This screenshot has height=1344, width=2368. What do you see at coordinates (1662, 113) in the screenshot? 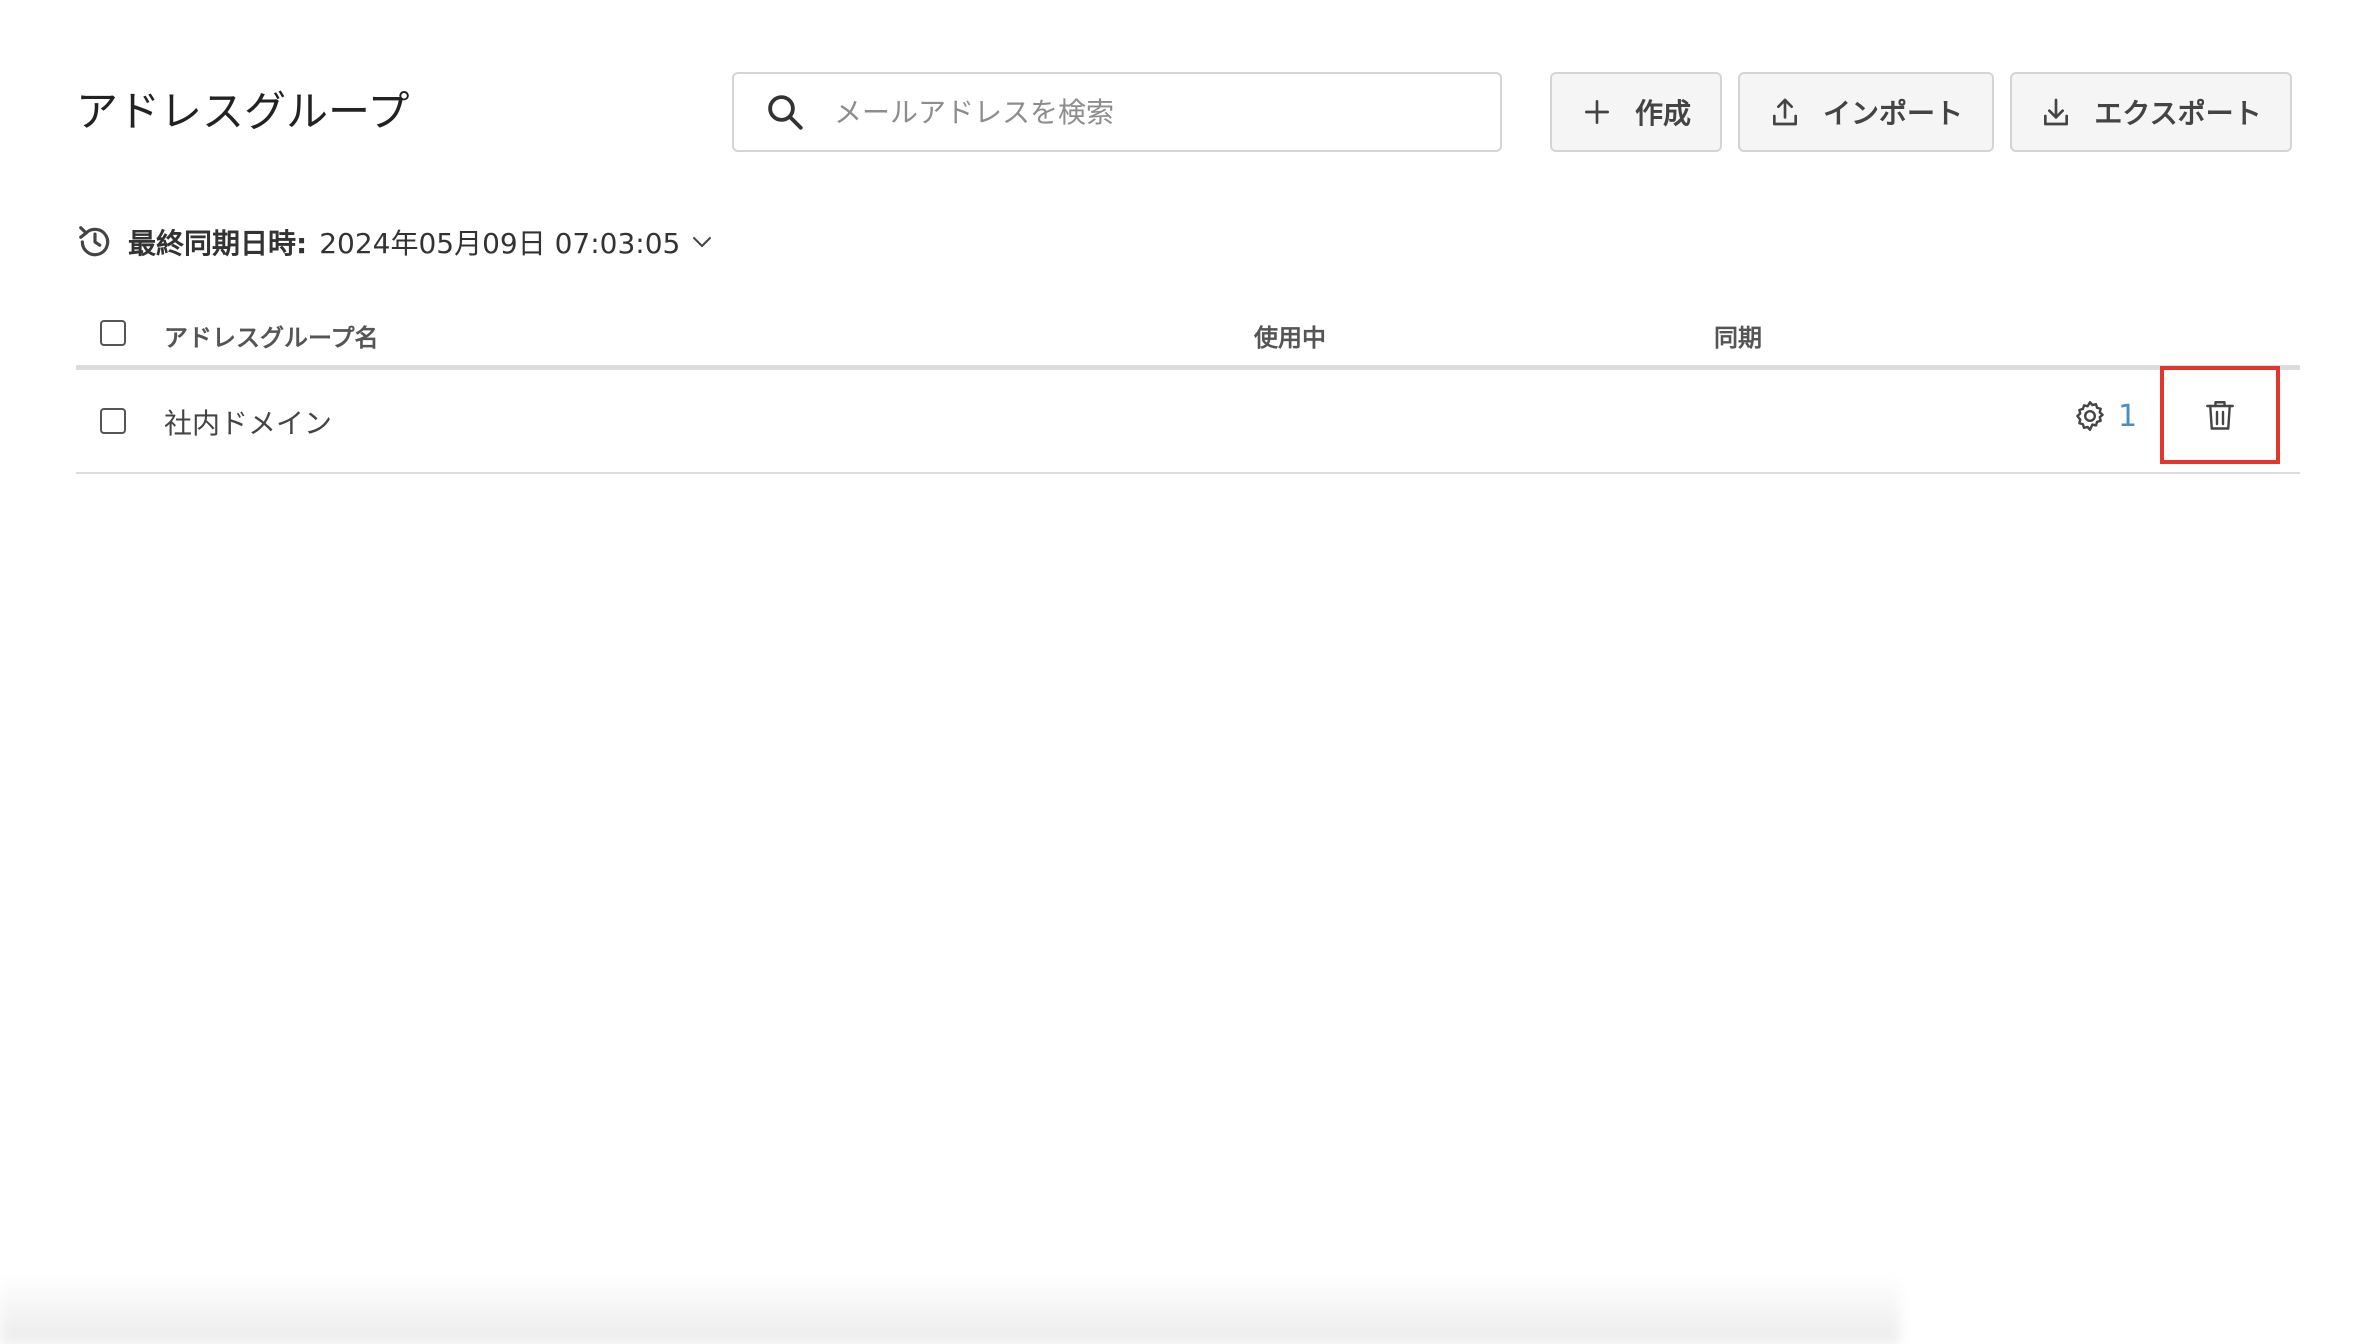
I see `create-button-label: 作成` at bounding box center [1662, 113].